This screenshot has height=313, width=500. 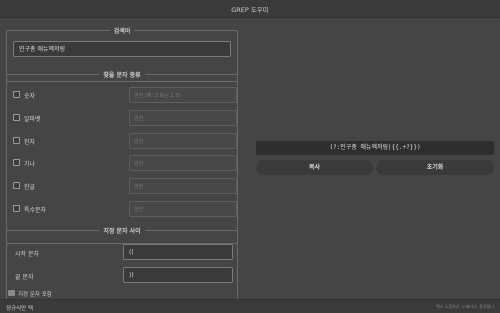 What do you see at coordinates (16, 208) in the screenshot?
I see `special-checkbox` at bounding box center [16, 208].